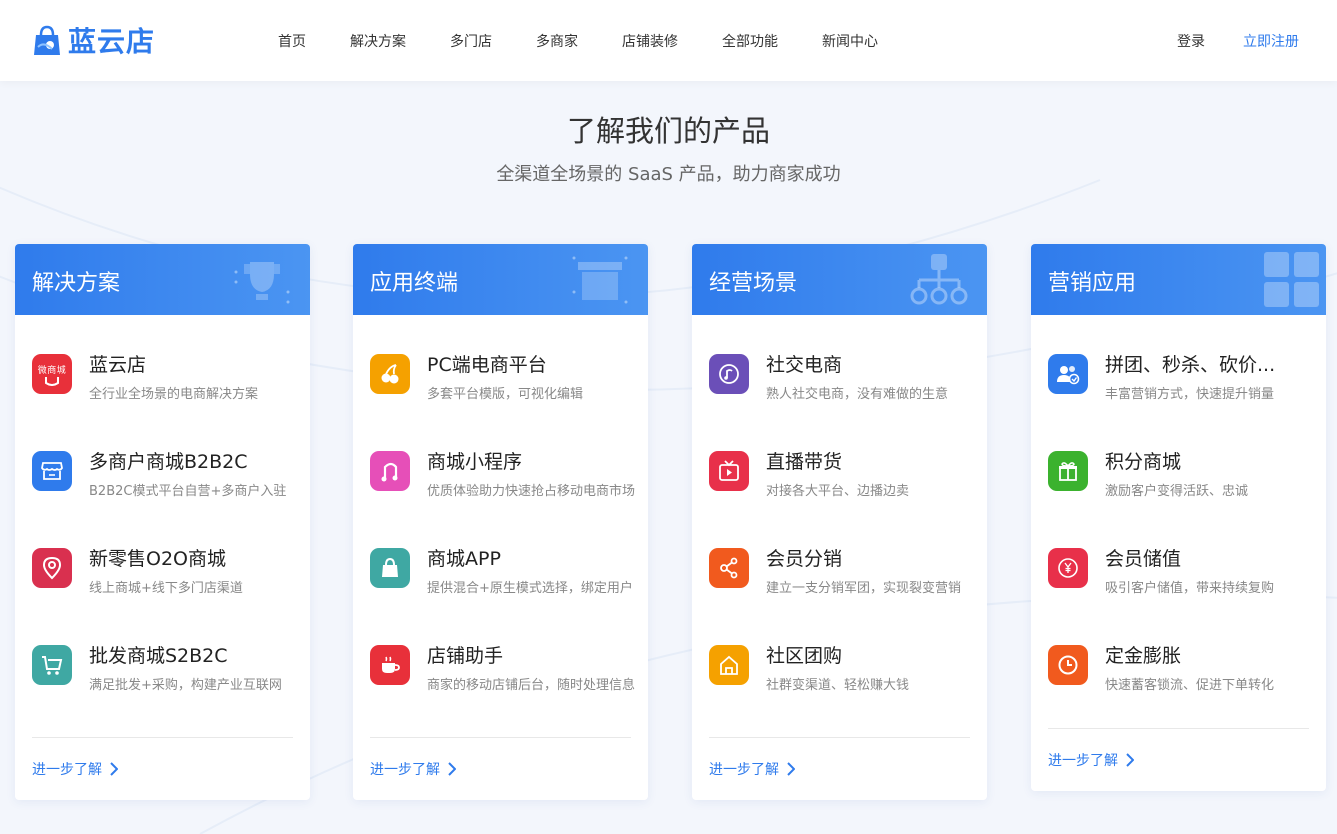 This screenshot has height=834, width=1337. I want to click on brand-logo: 蓝云店, so click(92, 40).